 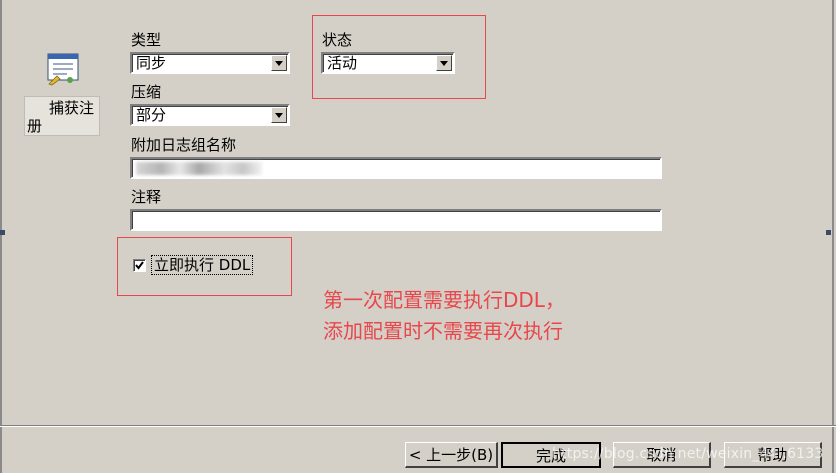 What do you see at coordinates (443, 331) in the screenshot?
I see `annotation-line-2: 添加配置时不需要再次执行` at bounding box center [443, 331].